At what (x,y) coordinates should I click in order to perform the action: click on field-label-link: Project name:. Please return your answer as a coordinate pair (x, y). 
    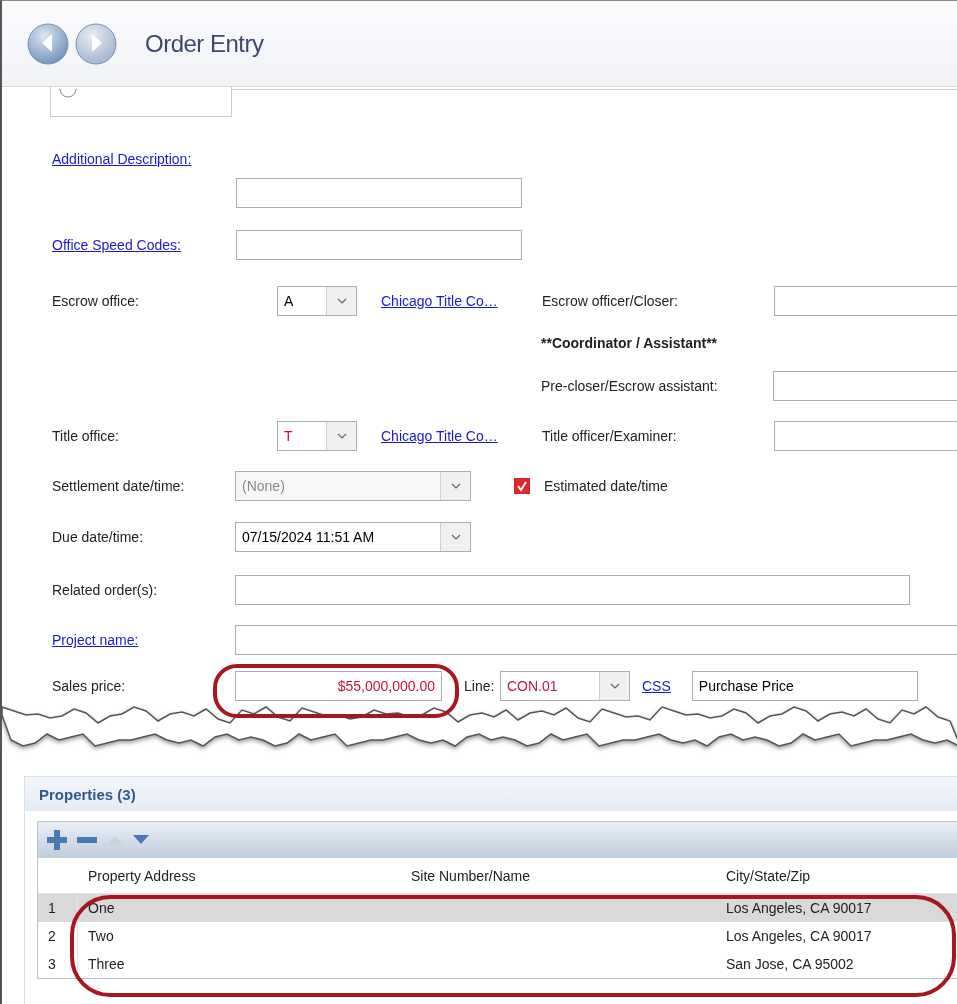
    Looking at the image, I should click on (95, 640).